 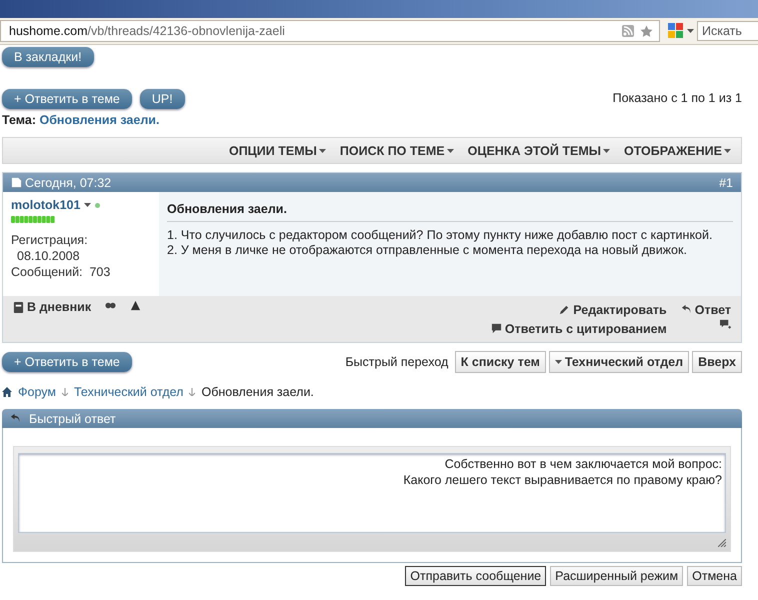 What do you see at coordinates (427, 250) in the screenshot?
I see `post-text: 2. У меня в личке не отображаются отправленные с момента перехода на новый движок.` at bounding box center [427, 250].